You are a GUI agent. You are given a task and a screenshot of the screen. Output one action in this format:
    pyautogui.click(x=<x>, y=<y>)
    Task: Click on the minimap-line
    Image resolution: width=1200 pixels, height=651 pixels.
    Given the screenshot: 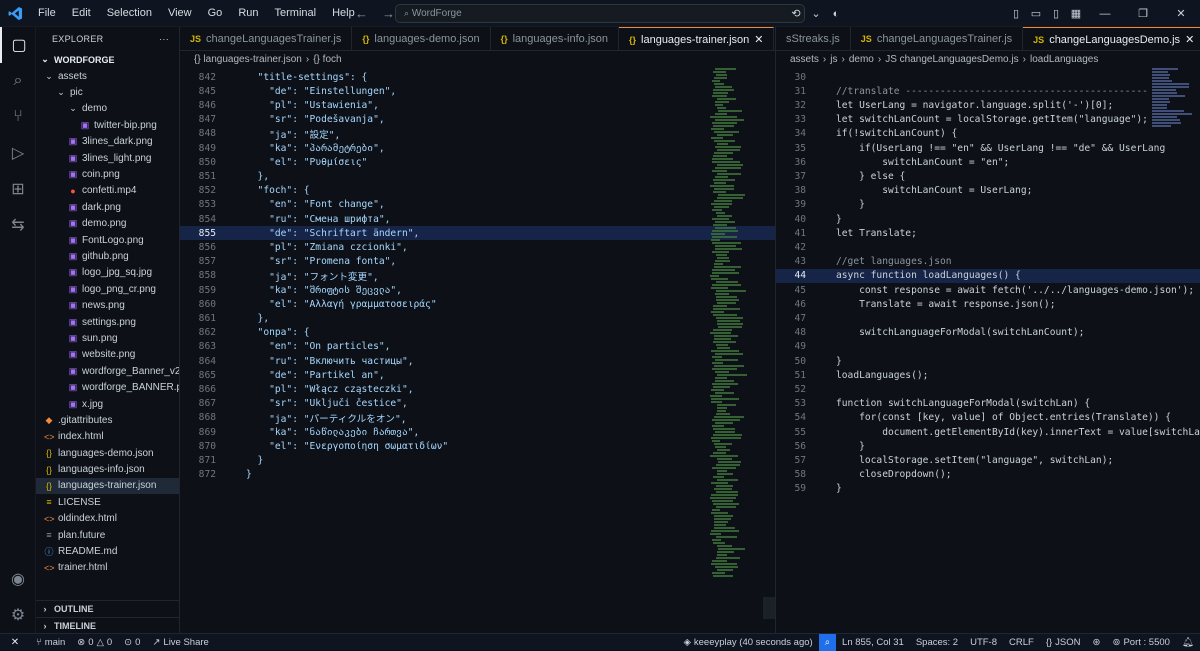 What is the action you would take?
    pyautogui.click(x=730, y=462)
    